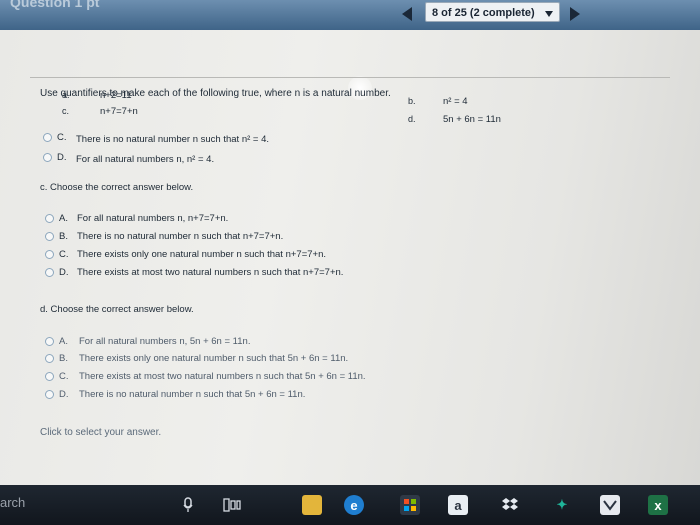 Image resolution: width=700 pixels, height=525 pixels. What do you see at coordinates (47, 157) in the screenshot?
I see `option-b-d-radio` at bounding box center [47, 157].